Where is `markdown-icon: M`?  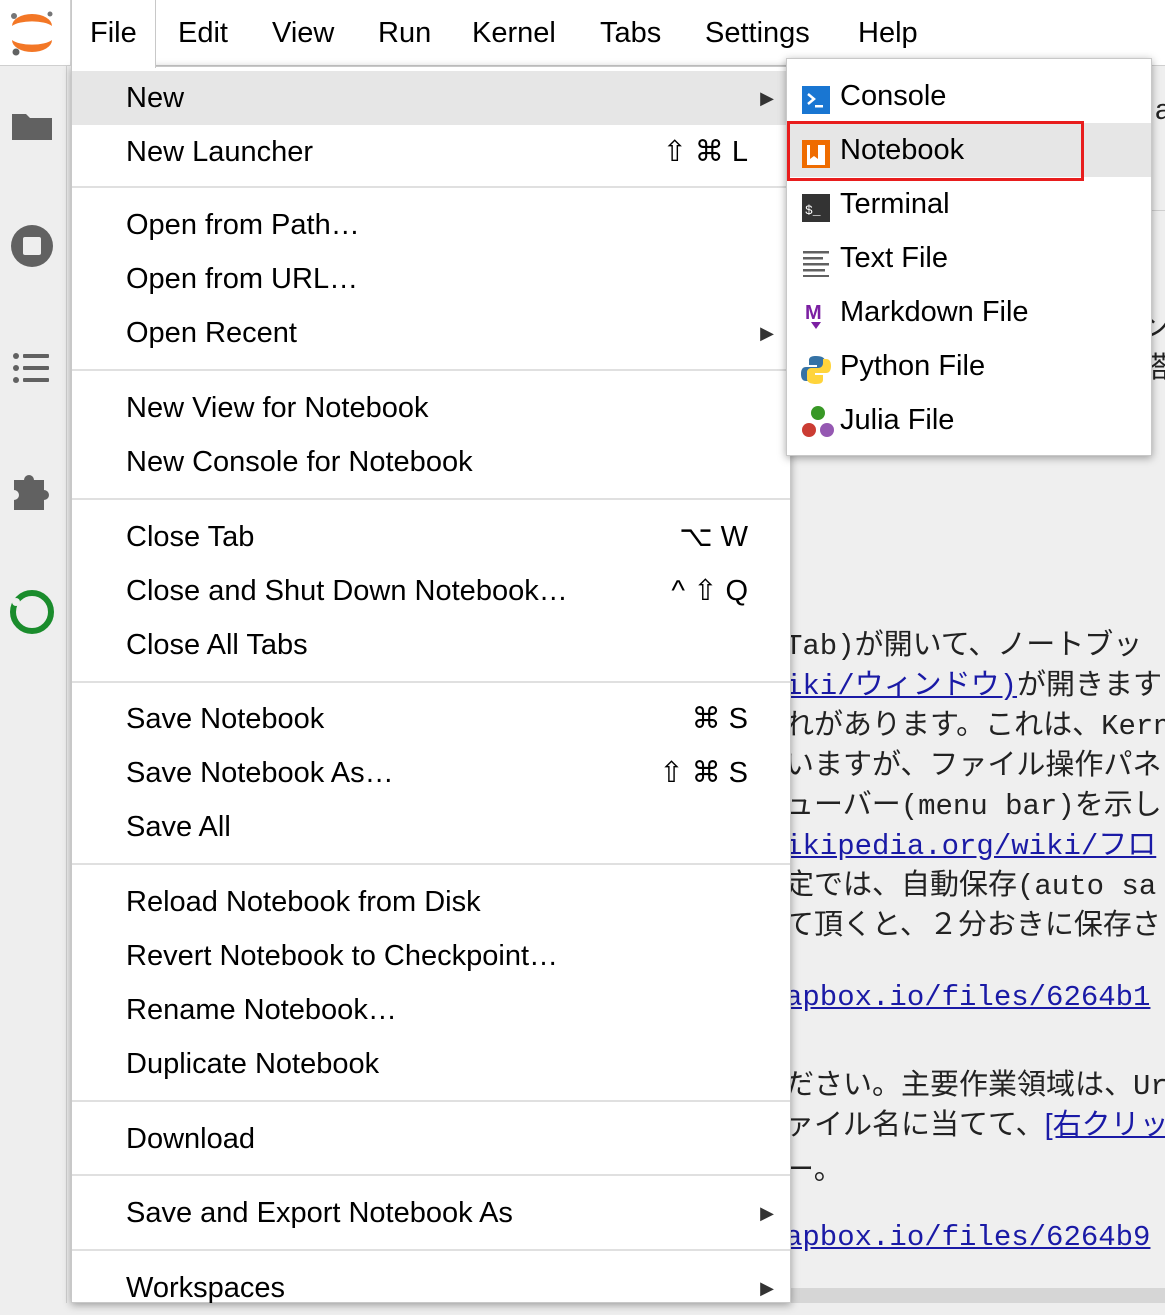
markdown-icon: M is located at coordinates (816, 312).